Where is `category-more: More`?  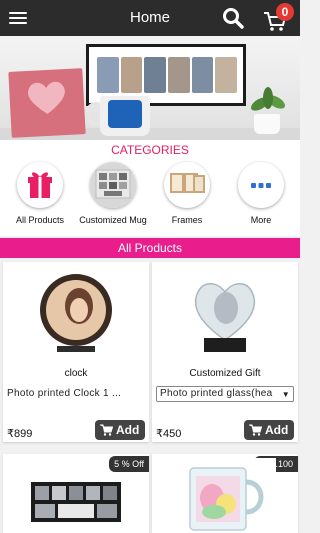 category-more: More is located at coordinates (261, 197).